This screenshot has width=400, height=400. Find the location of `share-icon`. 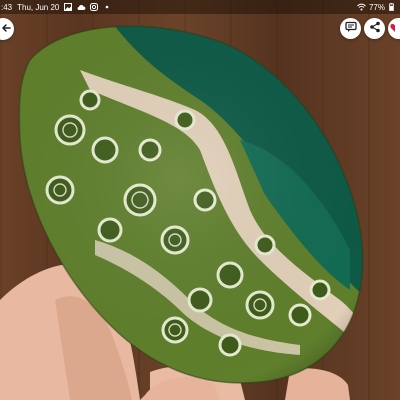

share-icon is located at coordinates (375, 29).